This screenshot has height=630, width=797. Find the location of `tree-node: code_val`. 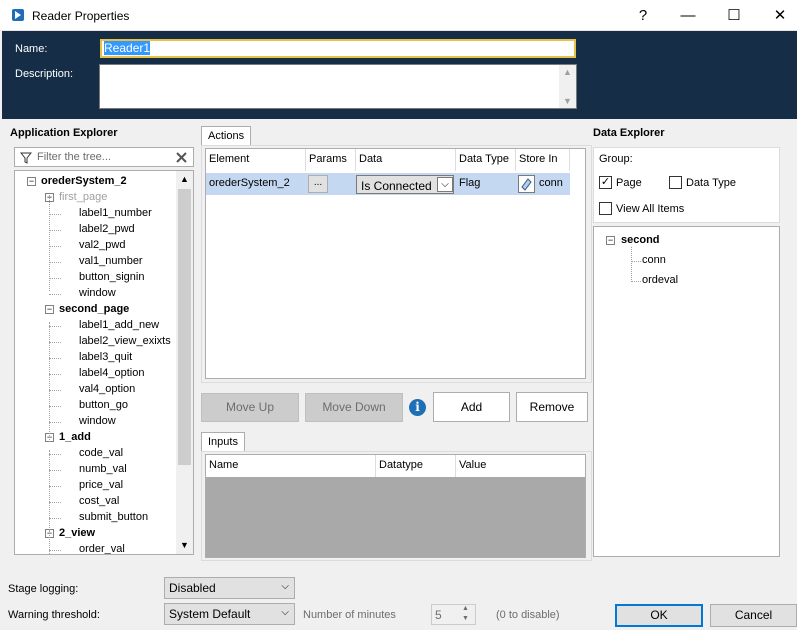

tree-node: code_val is located at coordinates (101, 453).